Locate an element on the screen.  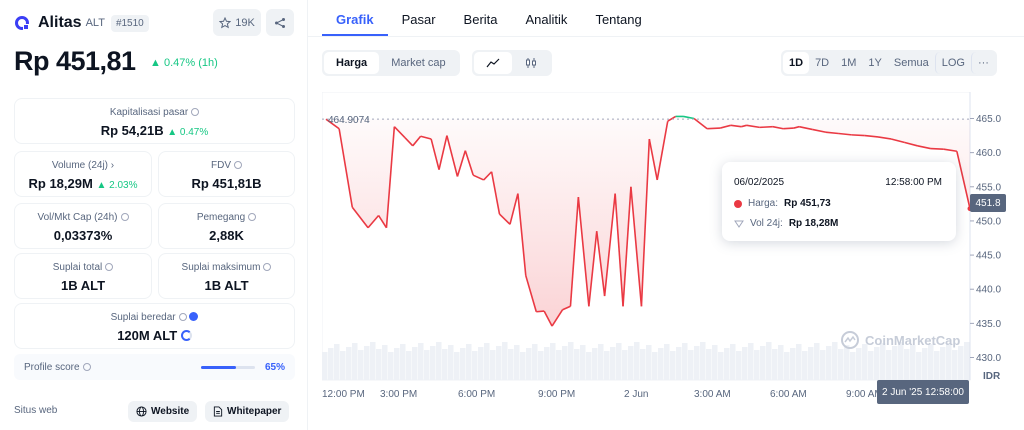
tab-analitik: Analitik is located at coordinates (547, 18).